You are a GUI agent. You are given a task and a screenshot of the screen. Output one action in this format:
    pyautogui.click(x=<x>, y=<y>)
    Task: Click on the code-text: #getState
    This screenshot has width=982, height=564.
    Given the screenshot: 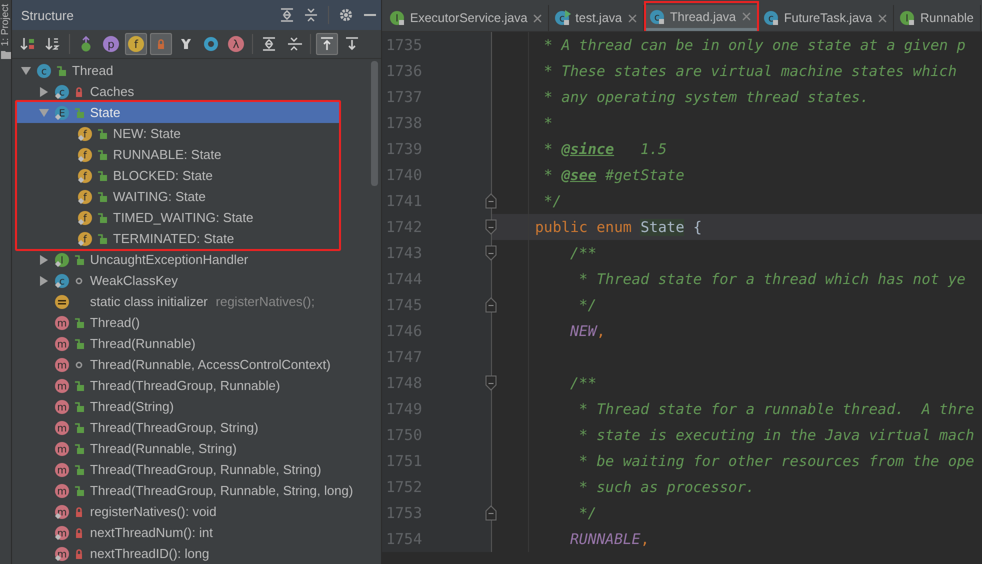 What is the action you would take?
    pyautogui.click(x=644, y=175)
    